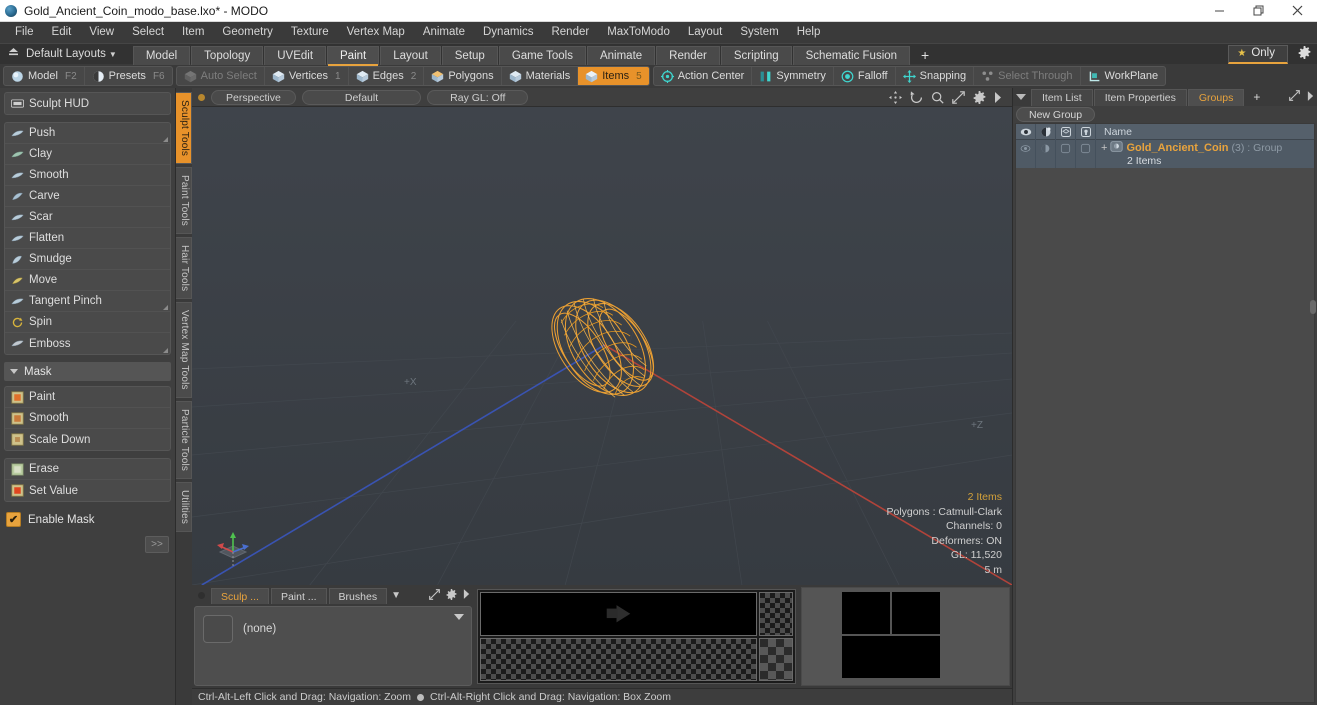  I want to click on menu-select: Select, so click(148, 32).